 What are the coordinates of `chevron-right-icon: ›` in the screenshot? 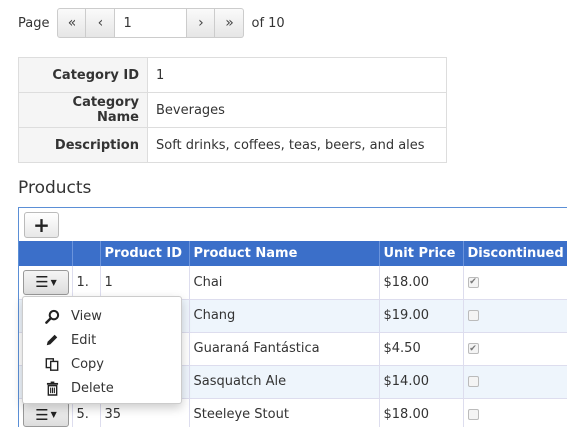 It's located at (201, 23).